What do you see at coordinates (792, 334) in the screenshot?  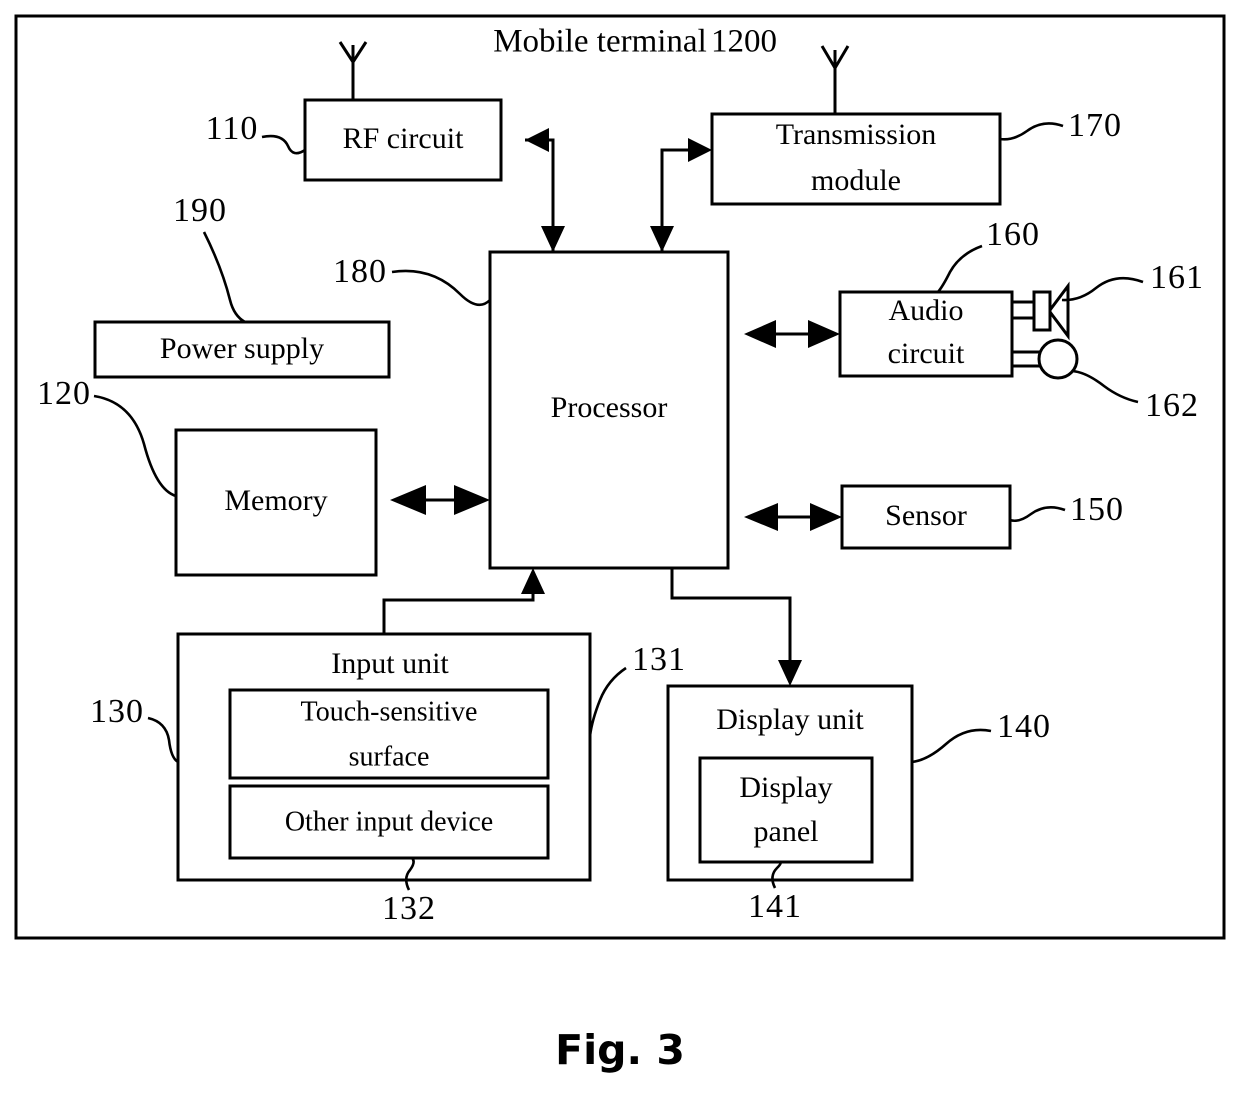 I see `connector-processor-audio-circuit` at bounding box center [792, 334].